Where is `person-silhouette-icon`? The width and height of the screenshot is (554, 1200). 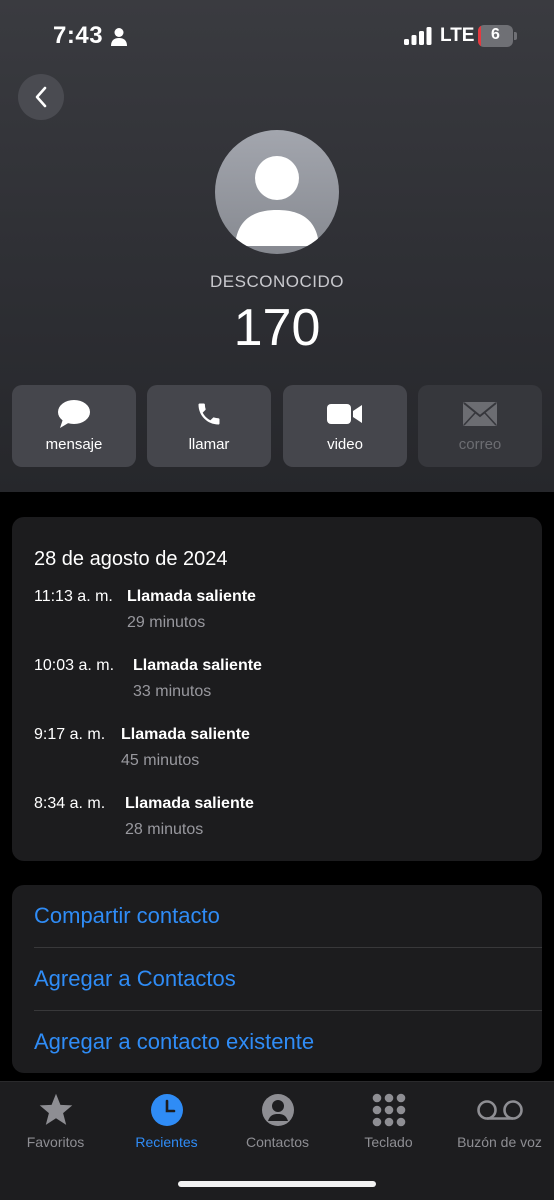 person-silhouette-icon is located at coordinates (277, 201).